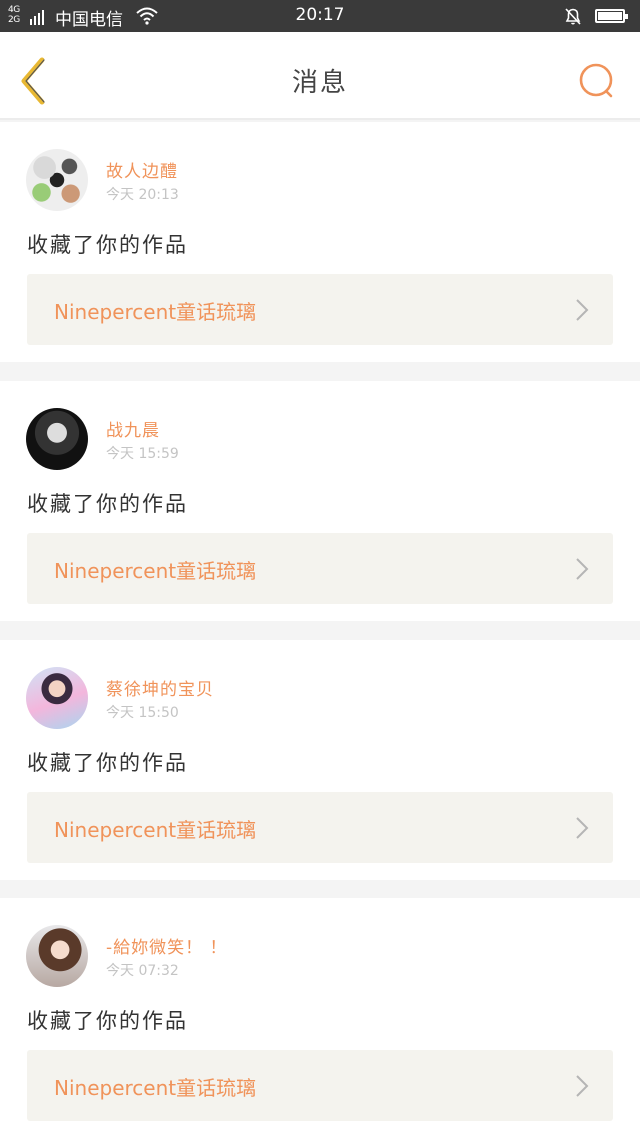  I want to click on nav-bar: 消息, so click(320, 76).